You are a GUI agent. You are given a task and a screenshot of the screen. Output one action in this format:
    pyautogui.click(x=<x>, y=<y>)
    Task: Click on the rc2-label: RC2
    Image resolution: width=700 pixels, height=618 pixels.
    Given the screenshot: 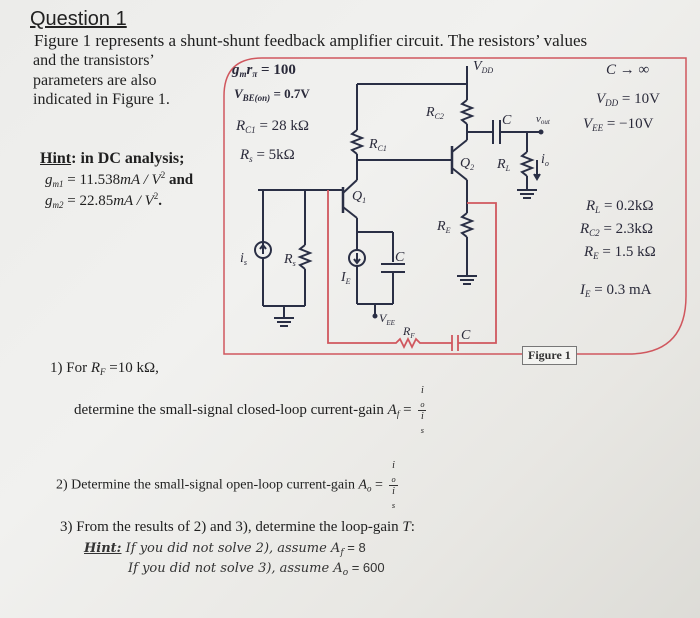 What is the action you would take?
    pyautogui.click(x=434, y=113)
    